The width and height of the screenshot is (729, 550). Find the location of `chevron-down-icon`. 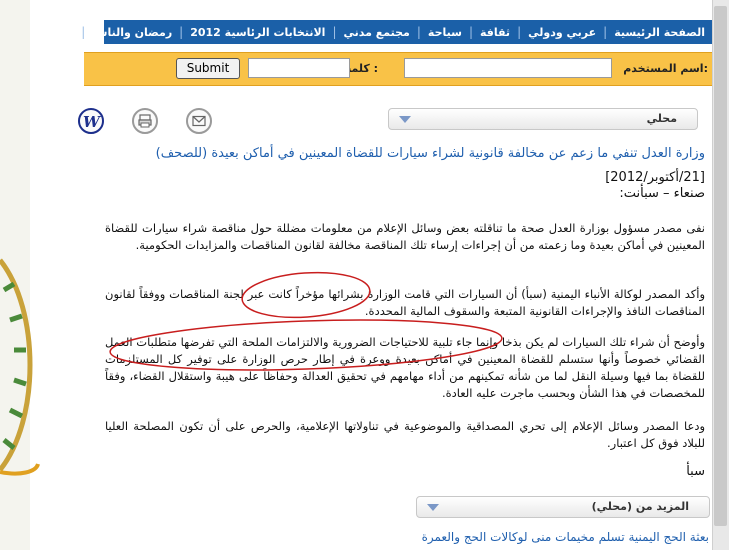

chevron-down-icon is located at coordinates (433, 507).